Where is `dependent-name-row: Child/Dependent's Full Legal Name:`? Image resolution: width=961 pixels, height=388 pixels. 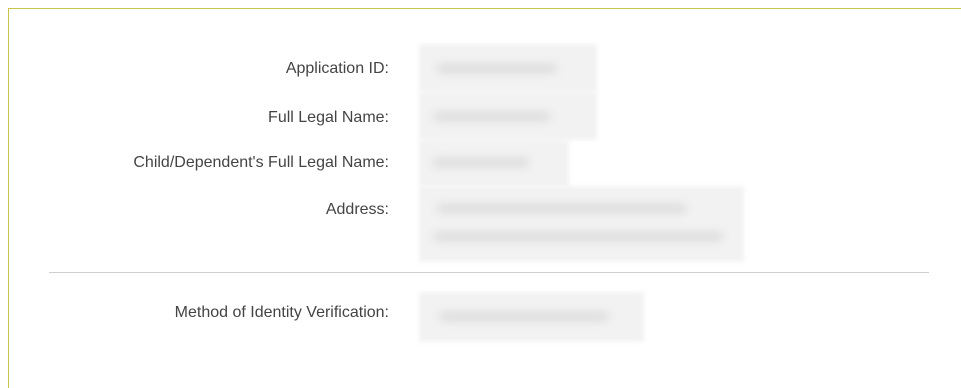
dependent-name-row: Child/Dependent's Full Legal Name: is located at coordinates (194, 163).